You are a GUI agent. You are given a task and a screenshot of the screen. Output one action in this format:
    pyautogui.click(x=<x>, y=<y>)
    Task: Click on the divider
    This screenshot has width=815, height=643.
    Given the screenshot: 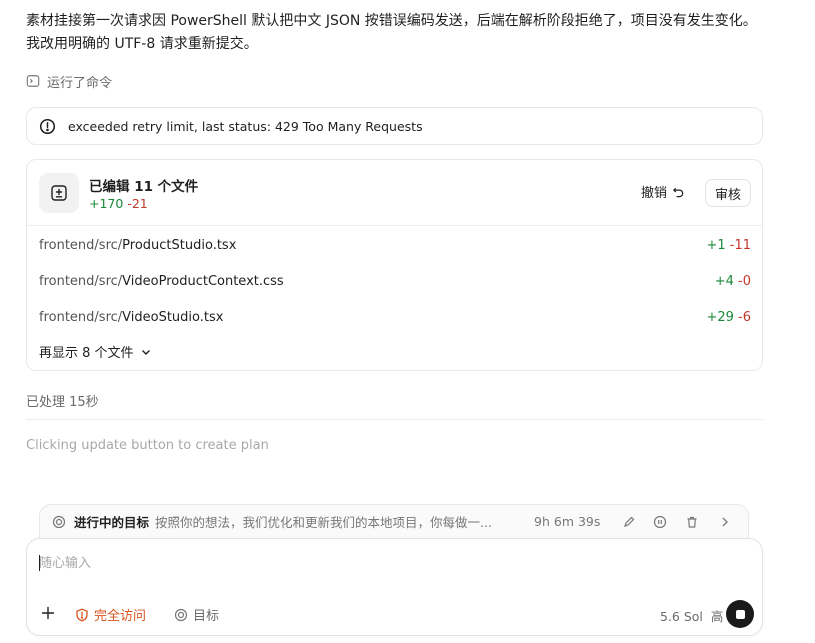 What is the action you would take?
    pyautogui.click(x=394, y=419)
    